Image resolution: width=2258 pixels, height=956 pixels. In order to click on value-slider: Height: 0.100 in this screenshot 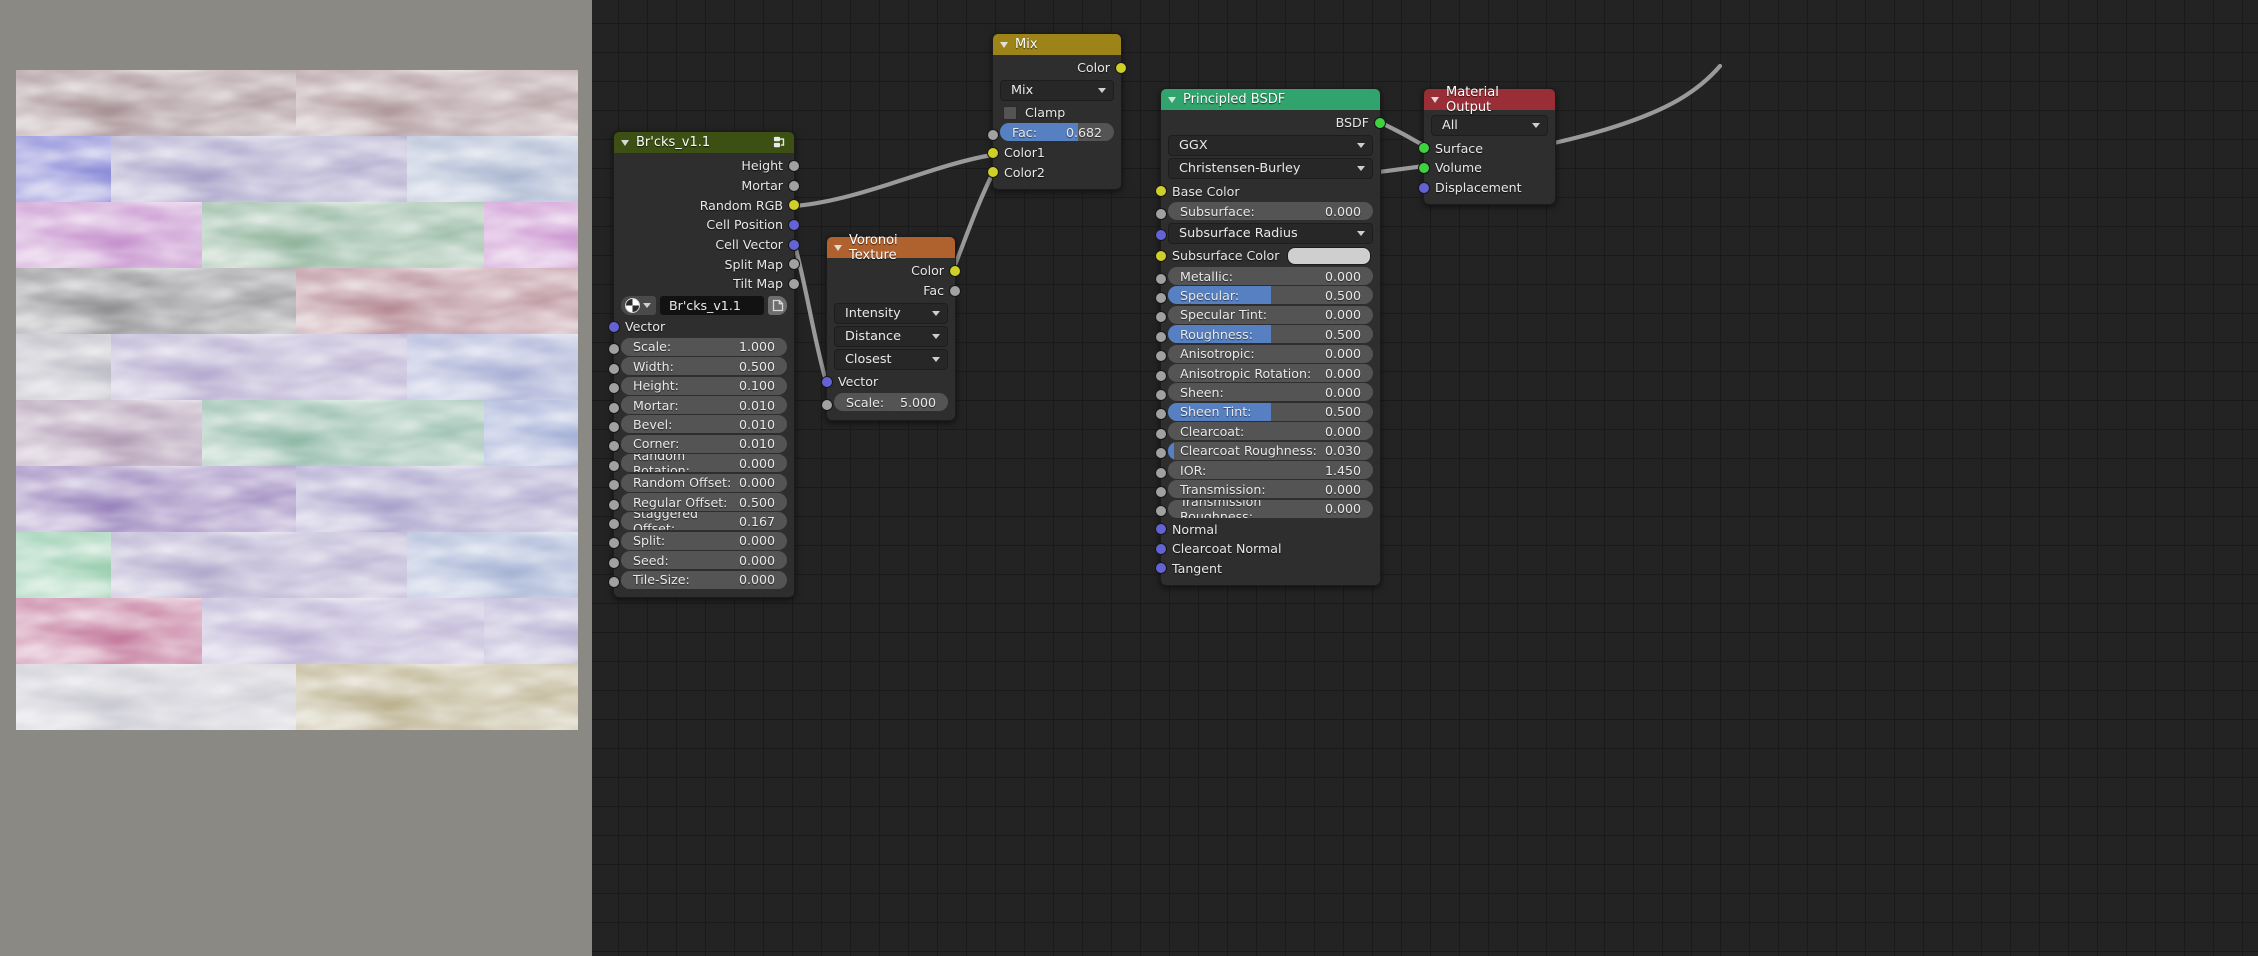, I will do `click(704, 385)`.